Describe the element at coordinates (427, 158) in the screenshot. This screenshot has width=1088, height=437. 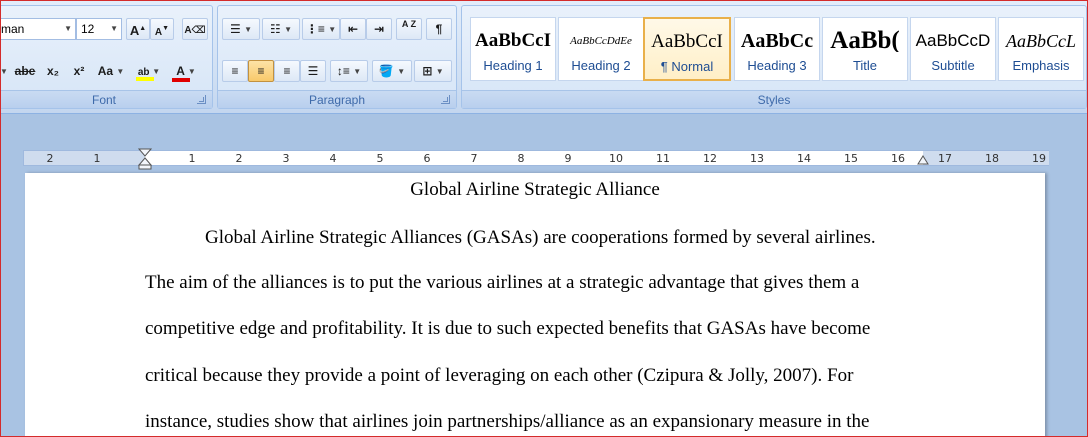
I see `ruler-number: 6` at that location.